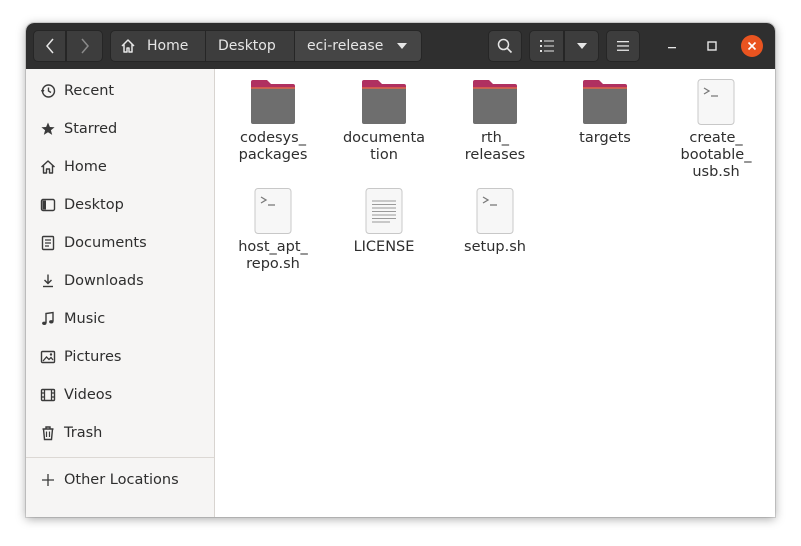 The width and height of the screenshot is (801, 546). I want to click on sidebar-item-music: Music, so click(120, 319).